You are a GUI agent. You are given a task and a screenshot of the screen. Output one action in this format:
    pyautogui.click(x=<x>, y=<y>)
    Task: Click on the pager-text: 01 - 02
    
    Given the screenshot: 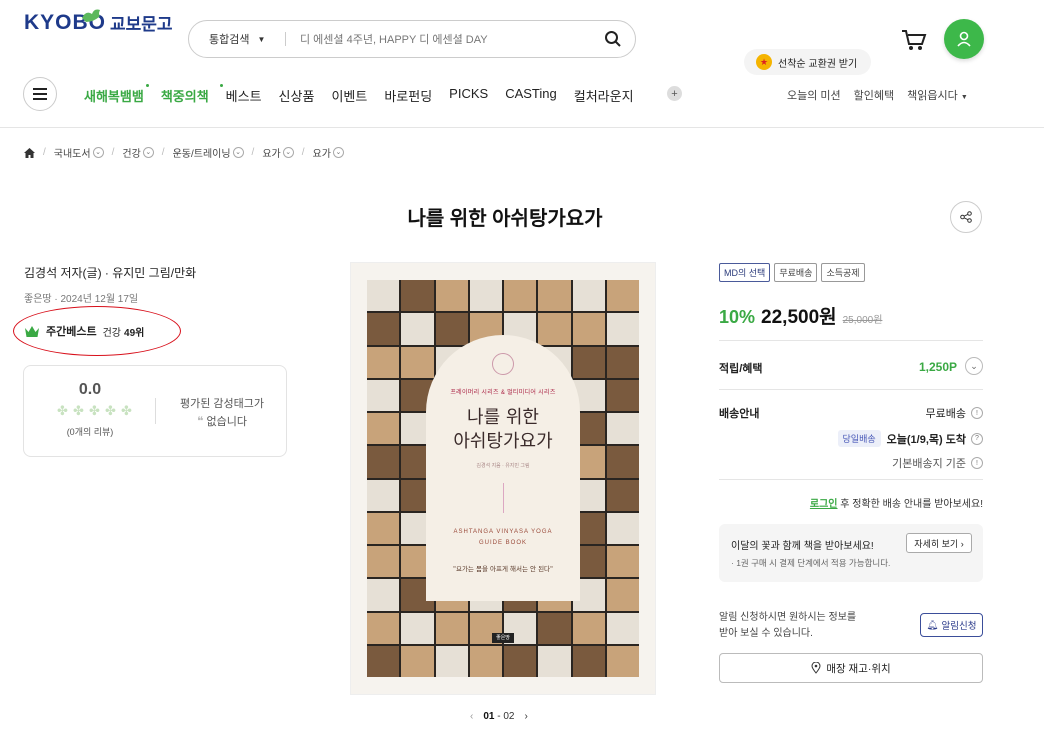 What is the action you would take?
    pyautogui.click(x=499, y=716)
    